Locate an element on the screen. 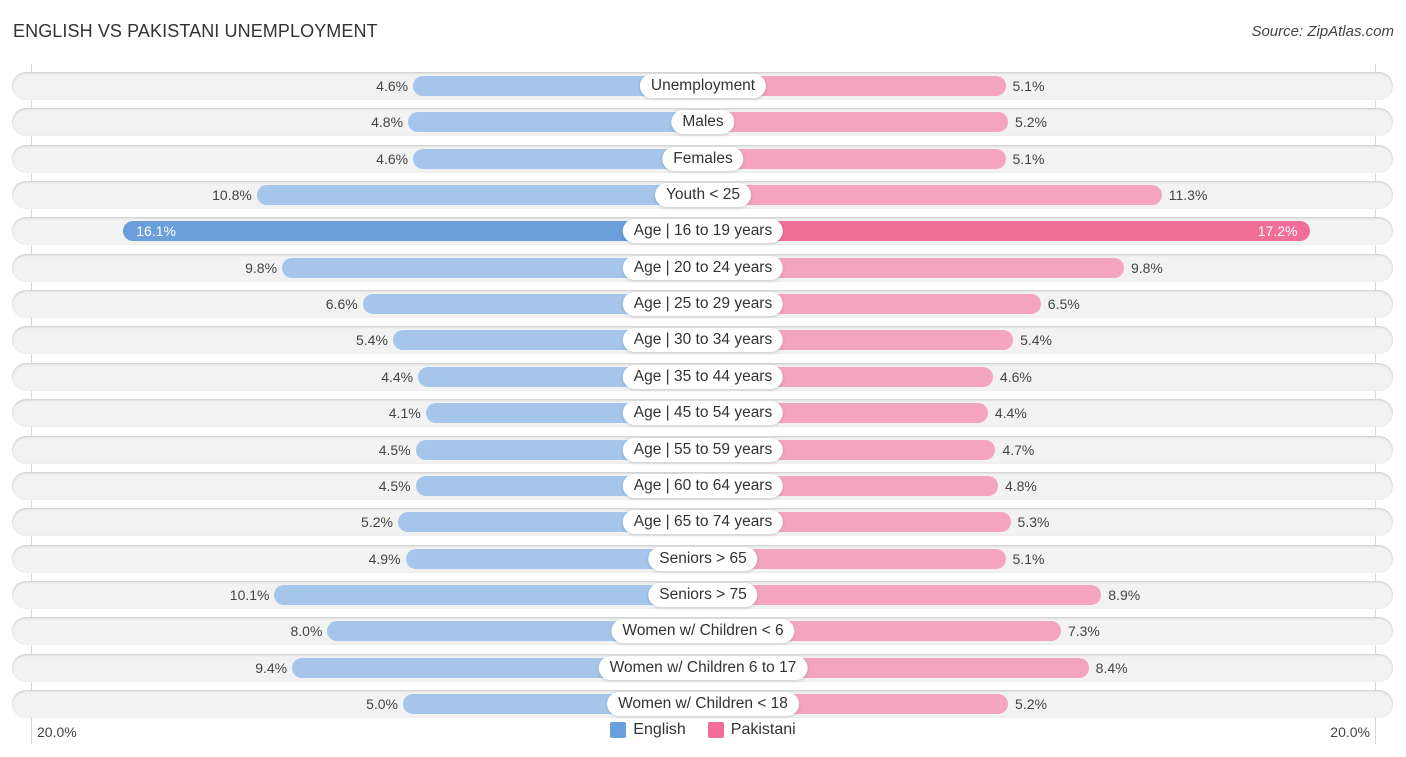 The height and width of the screenshot is (757, 1406). value-label-english: 4.9% is located at coordinates (384, 558).